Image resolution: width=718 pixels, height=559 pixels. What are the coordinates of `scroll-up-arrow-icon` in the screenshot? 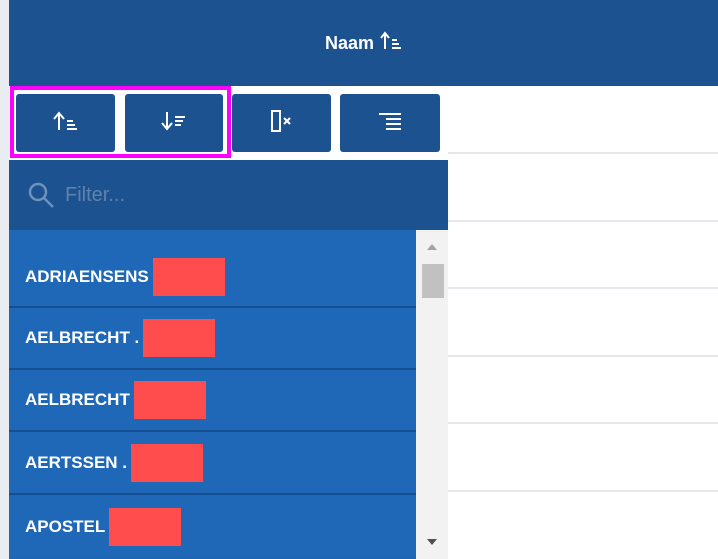 It's located at (432, 247).